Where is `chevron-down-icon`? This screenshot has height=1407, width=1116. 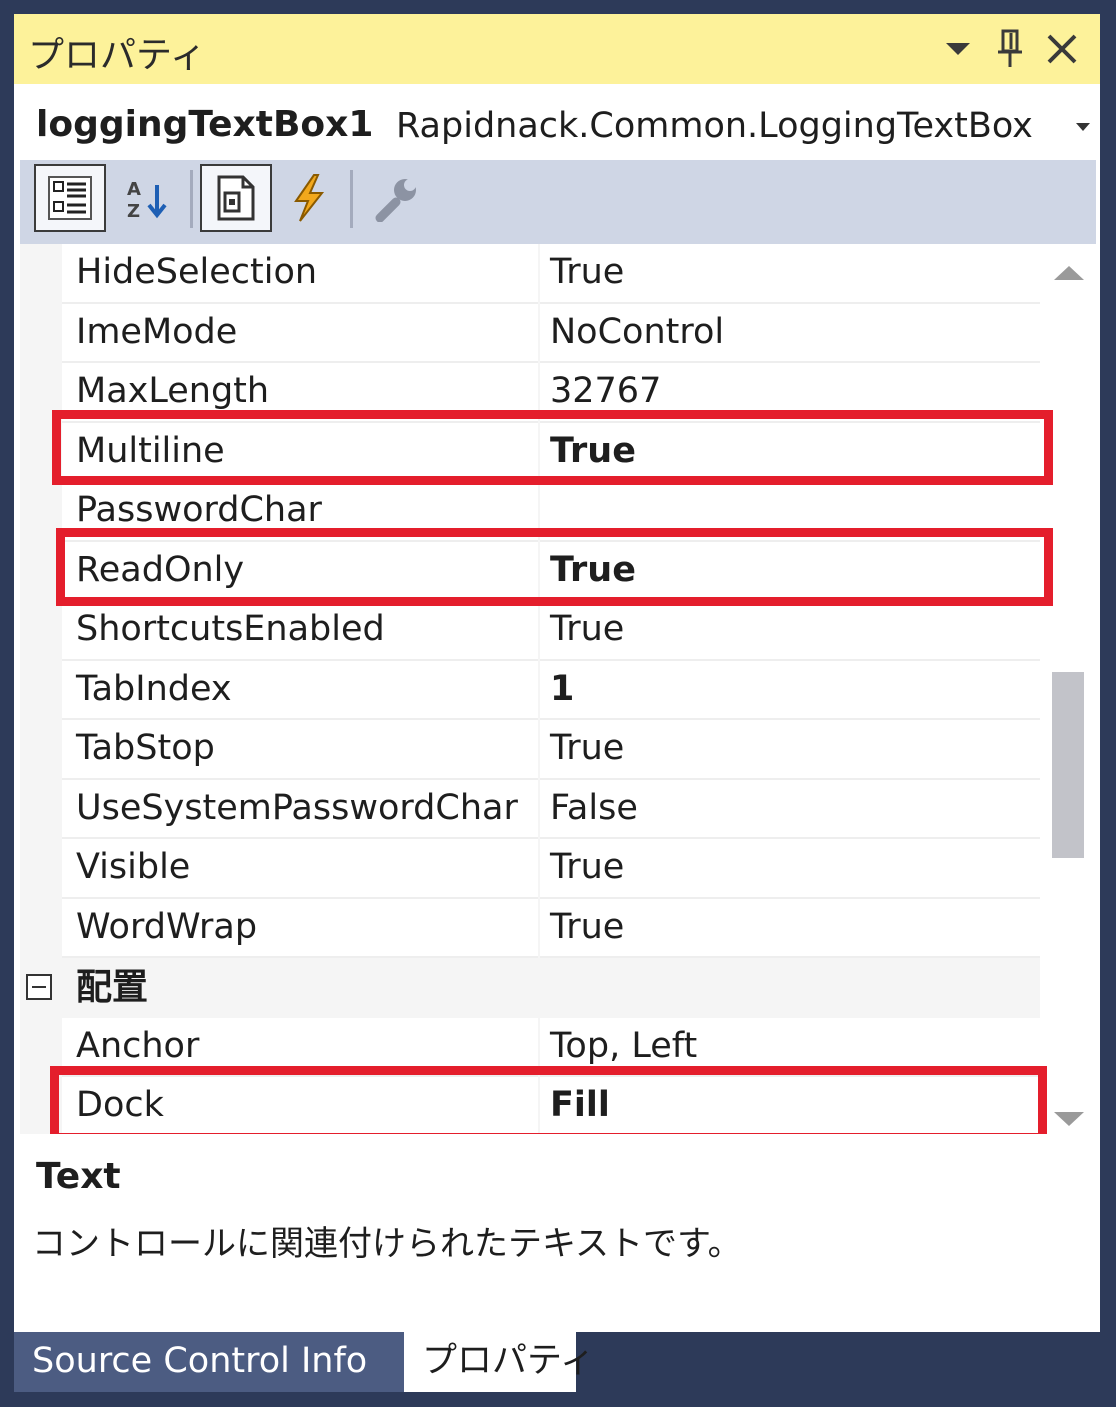 chevron-down-icon is located at coordinates (1083, 126).